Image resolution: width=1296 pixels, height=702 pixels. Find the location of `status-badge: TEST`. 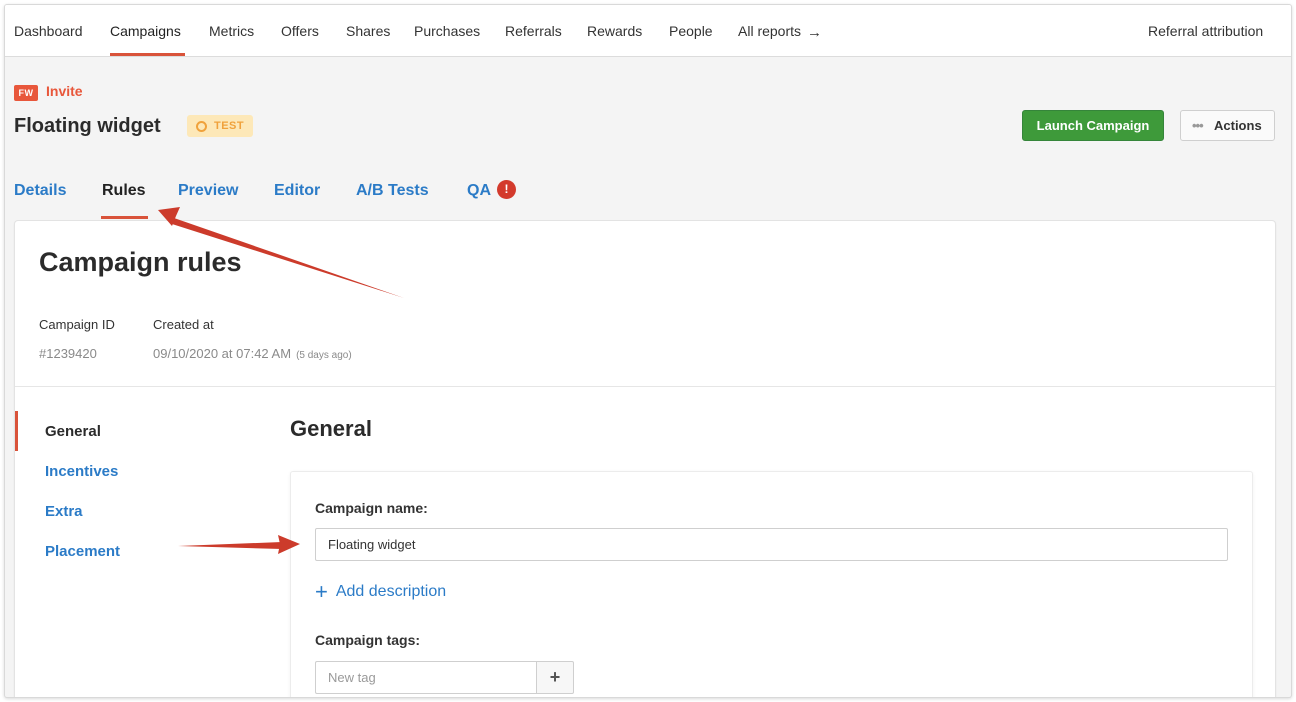

status-badge: TEST is located at coordinates (220, 126).